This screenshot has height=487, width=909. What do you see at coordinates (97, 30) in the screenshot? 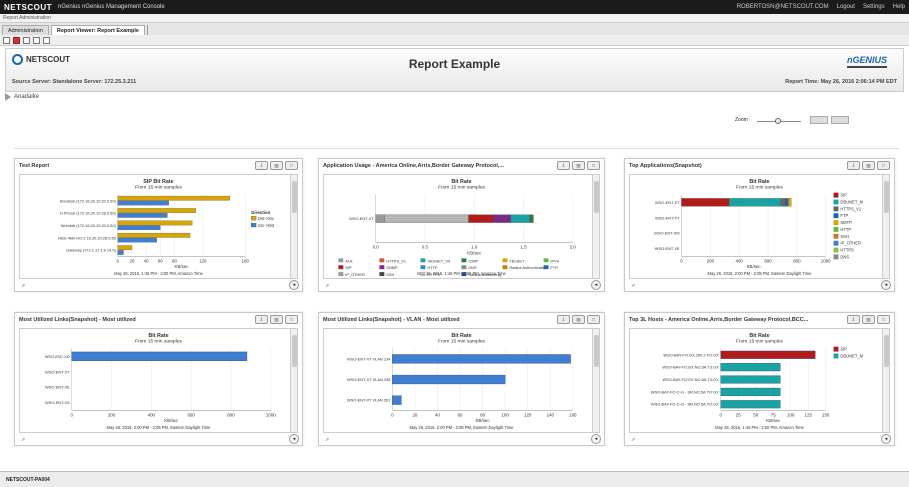
I see `tab-report-viewer: Report Viewer: Report Example` at bounding box center [97, 30].